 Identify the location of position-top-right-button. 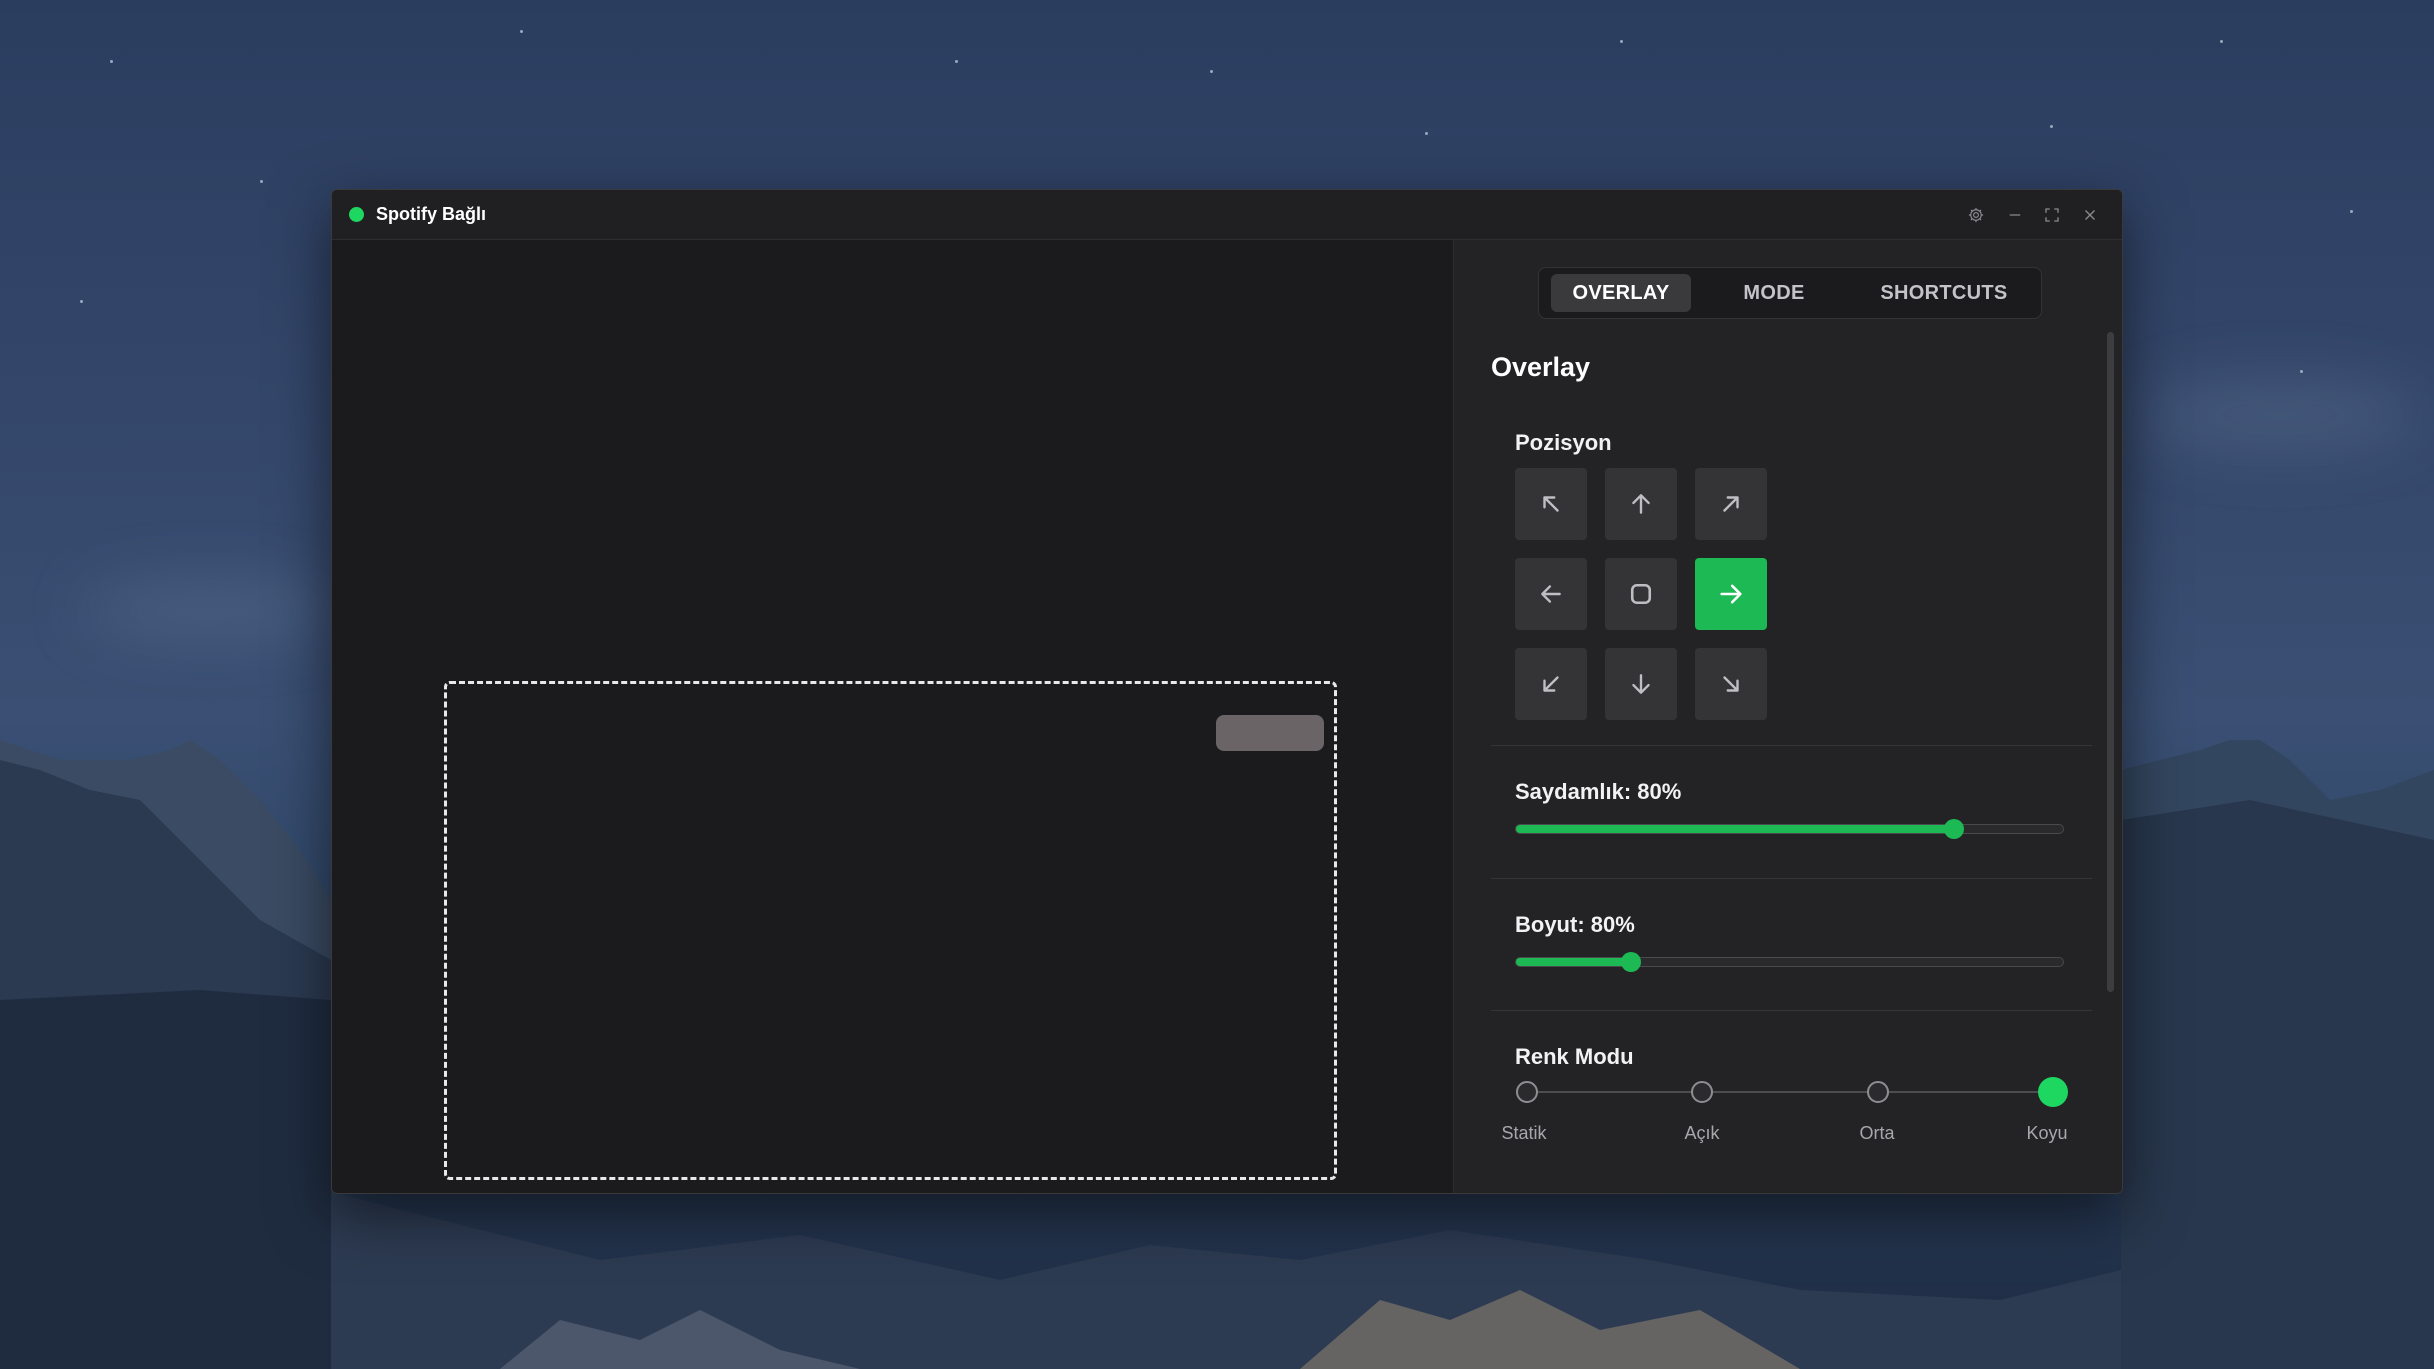
(1731, 504).